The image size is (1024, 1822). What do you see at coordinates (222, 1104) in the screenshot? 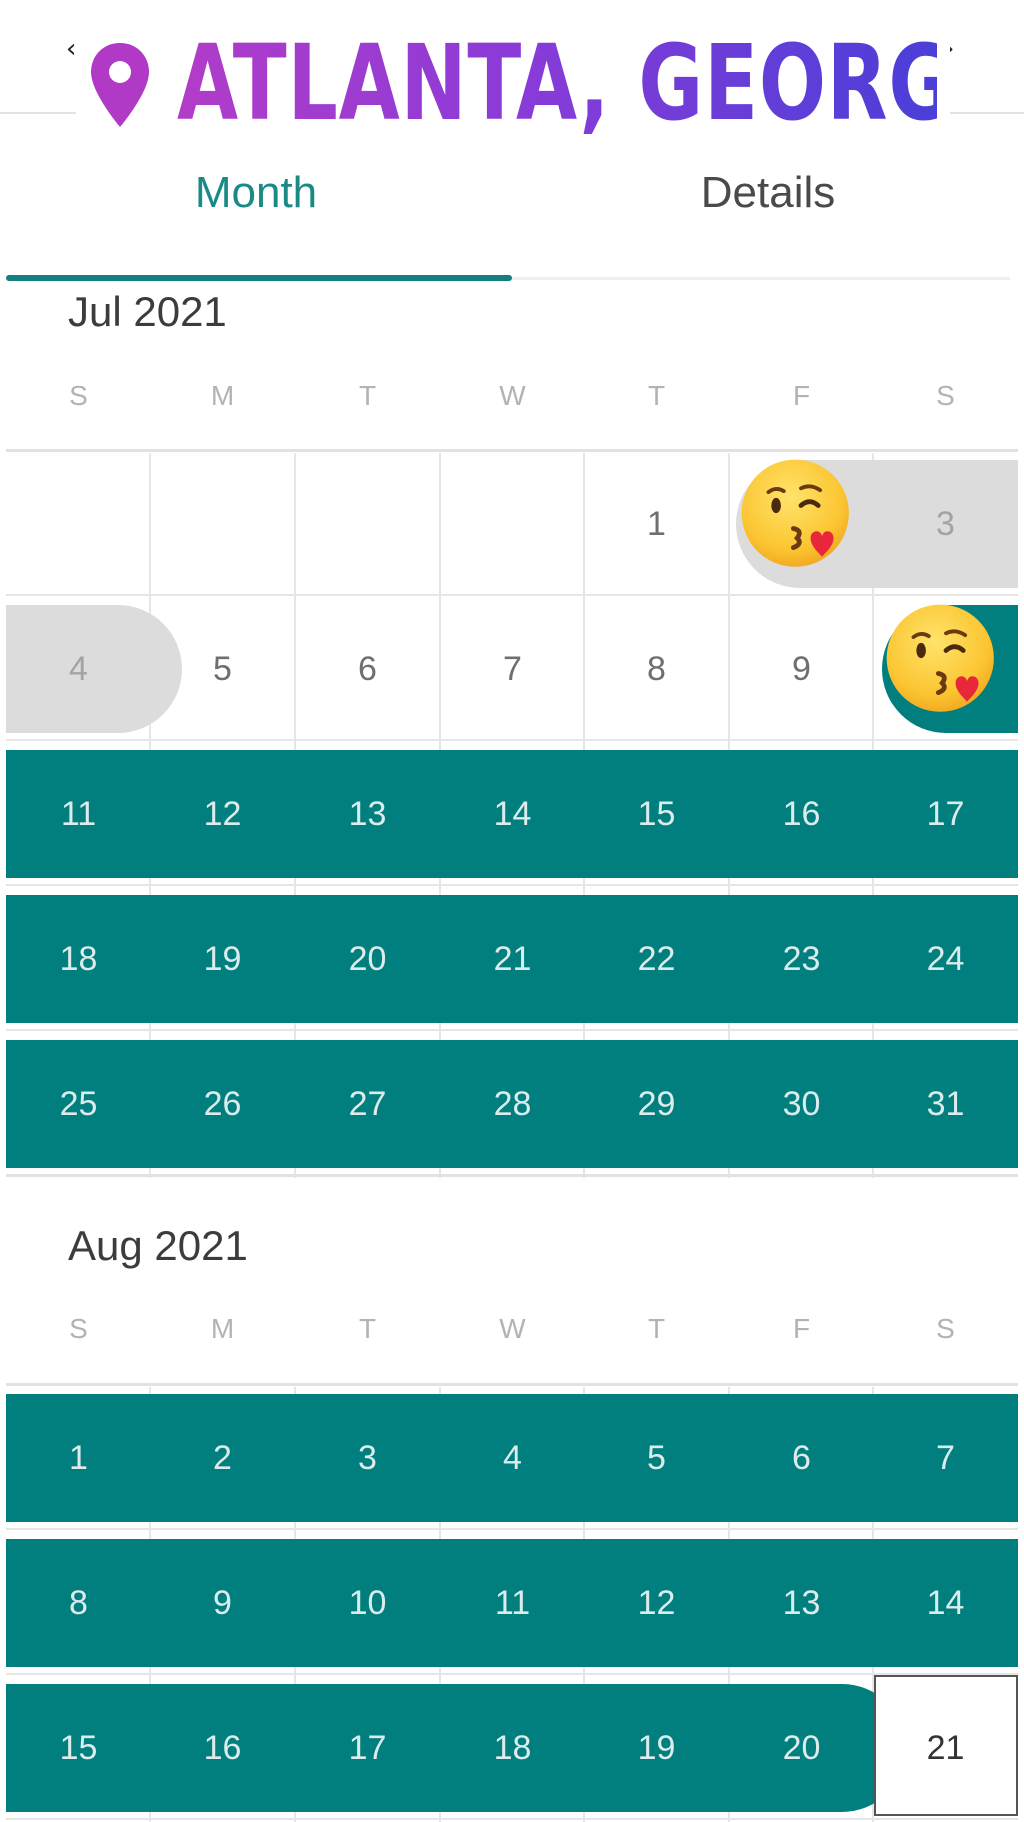
I see `calendar-day: 26` at bounding box center [222, 1104].